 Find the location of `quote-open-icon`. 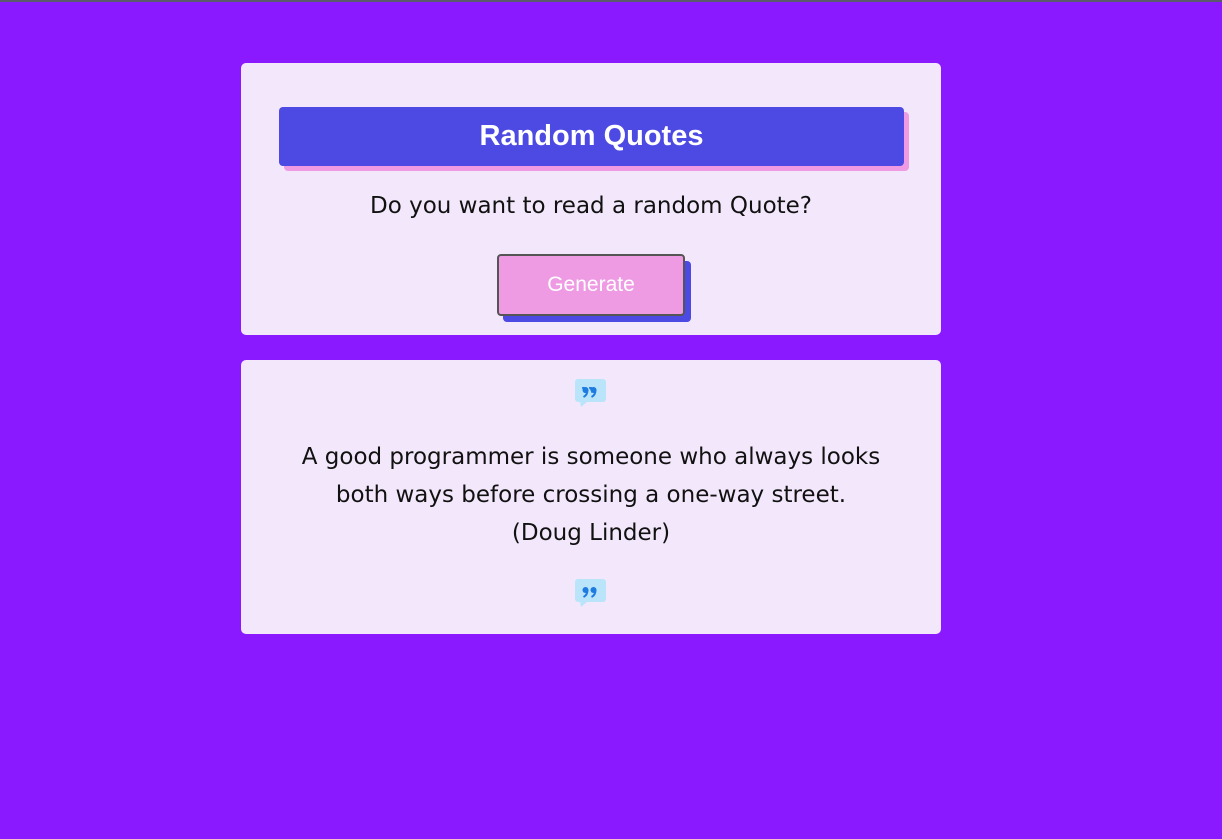

quote-open-icon is located at coordinates (590, 393).